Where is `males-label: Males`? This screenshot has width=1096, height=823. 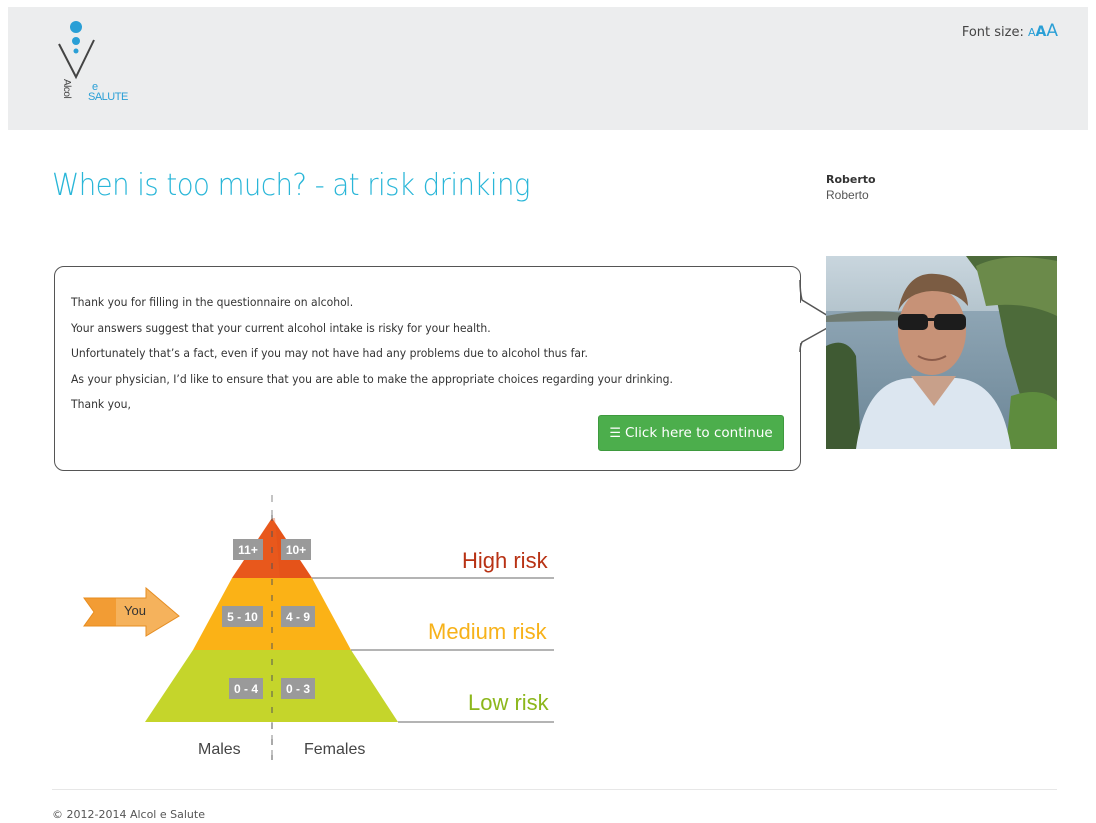
males-label: Males is located at coordinates (219, 749).